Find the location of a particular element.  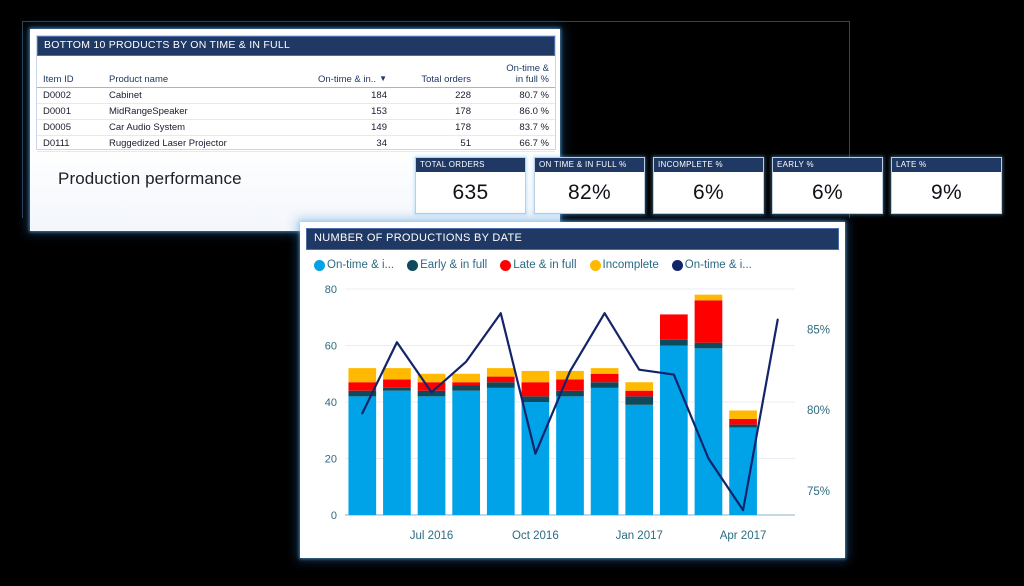

cell-product-name: Cabinet is located at coordinates (190, 95).